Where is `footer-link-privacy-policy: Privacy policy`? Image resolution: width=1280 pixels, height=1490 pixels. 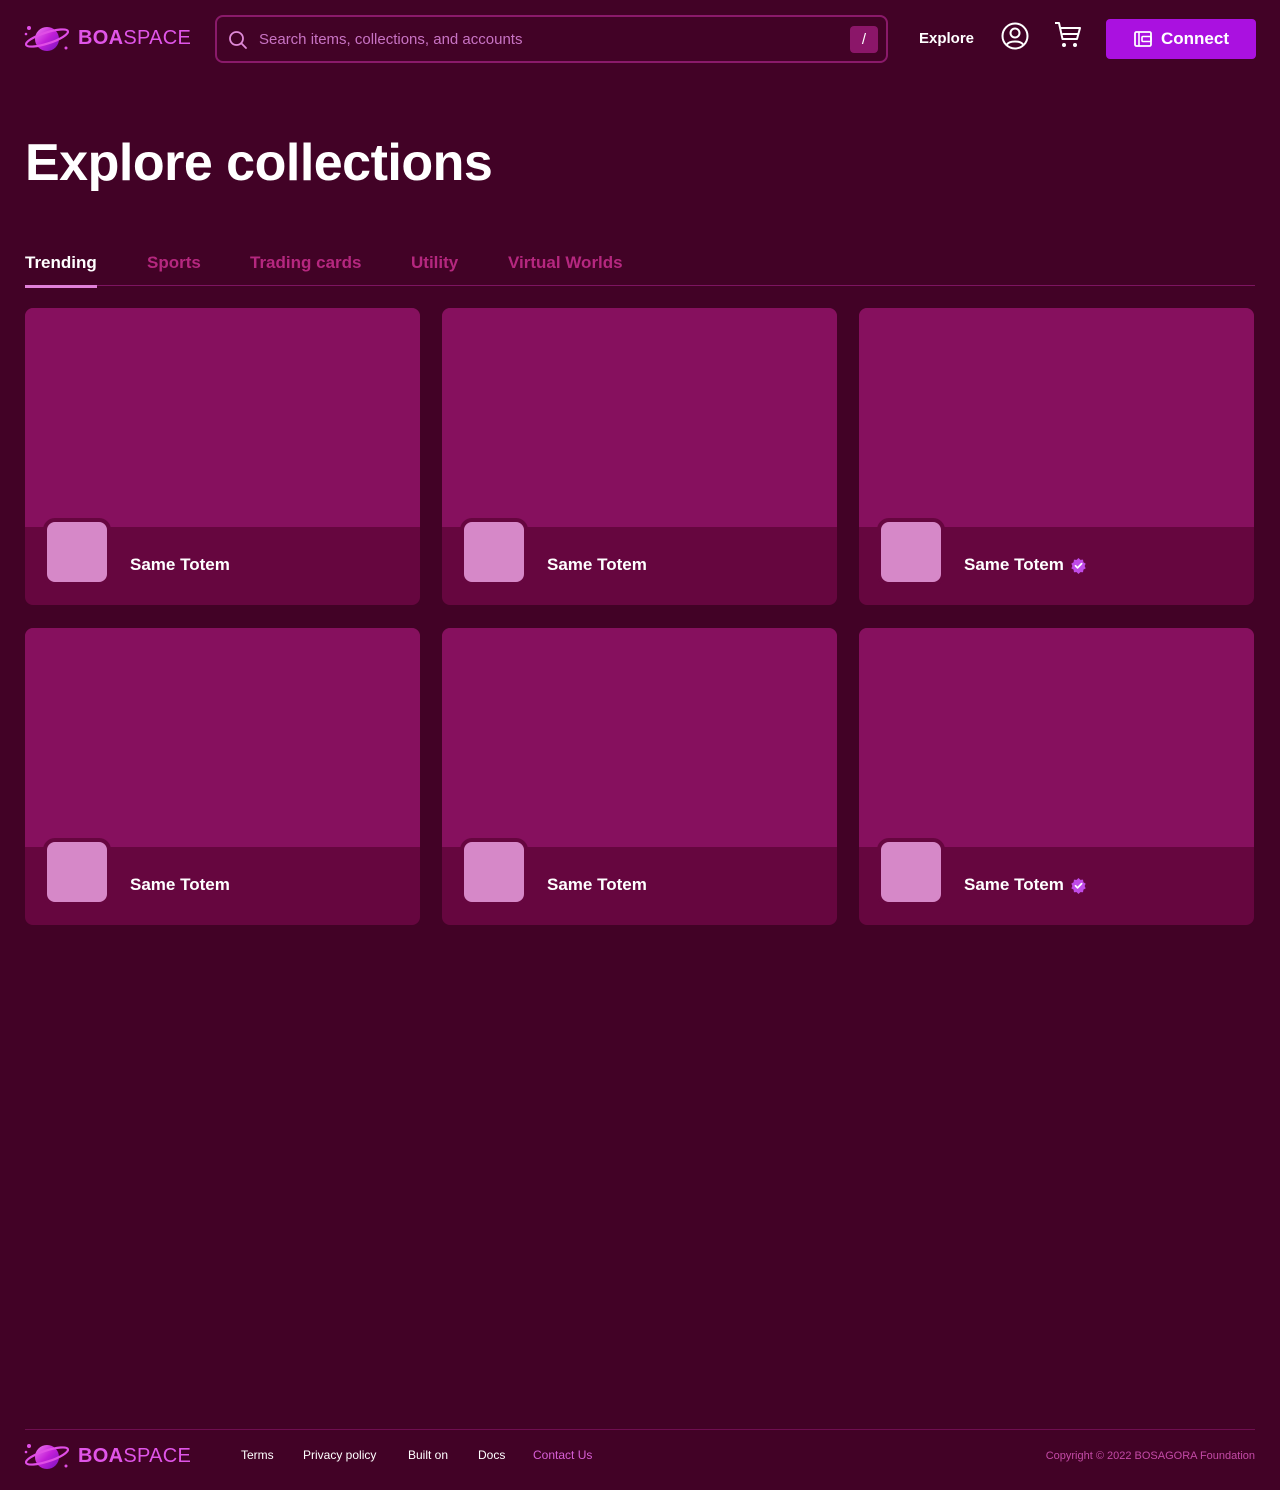 footer-link-privacy-policy: Privacy policy is located at coordinates (339, 1455).